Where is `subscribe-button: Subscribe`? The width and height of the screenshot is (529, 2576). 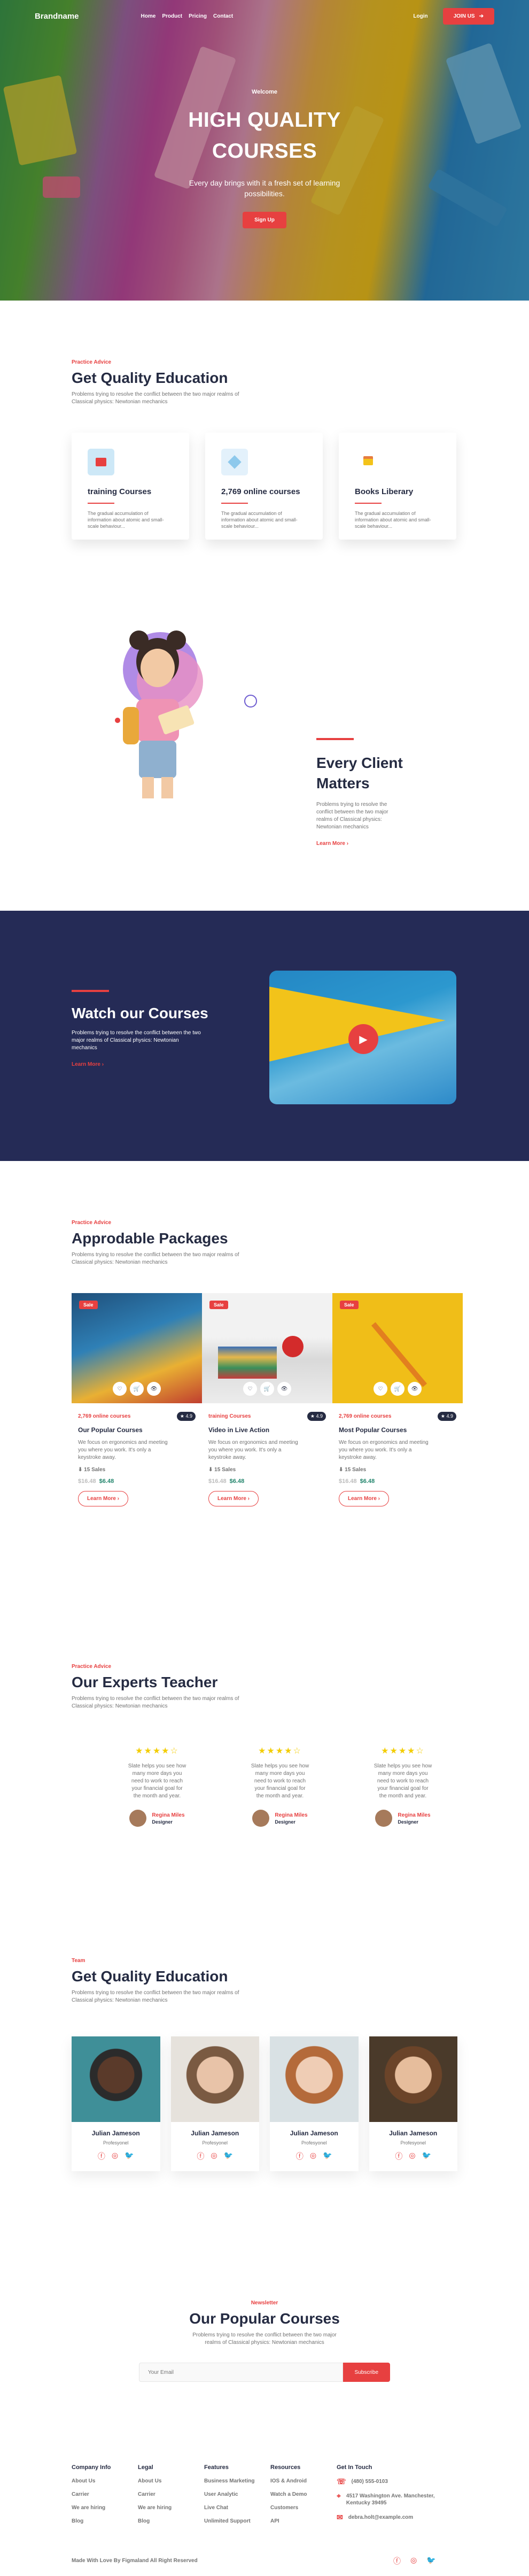
subscribe-button: Subscribe is located at coordinates (366, 2372).